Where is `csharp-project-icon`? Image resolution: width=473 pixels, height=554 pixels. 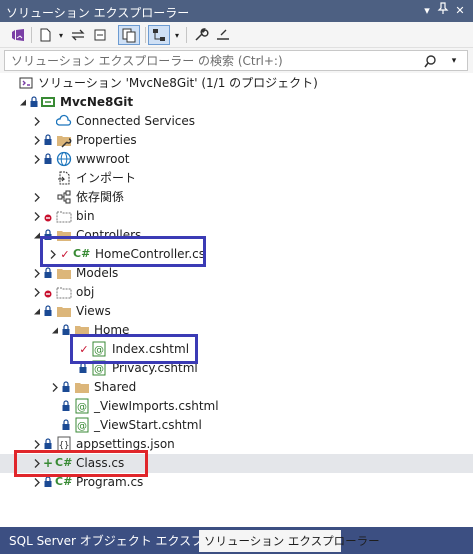
csharp-project-icon is located at coordinates (48, 102).